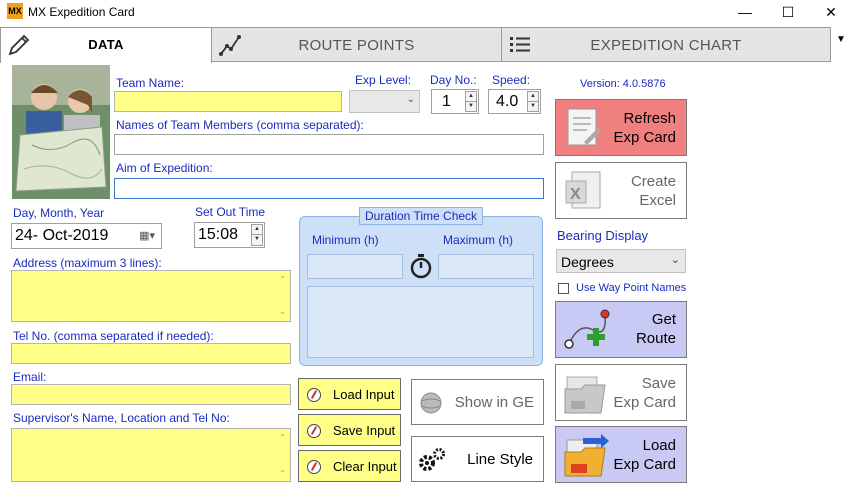  I want to click on line-style-button: Line Style, so click(477, 459).